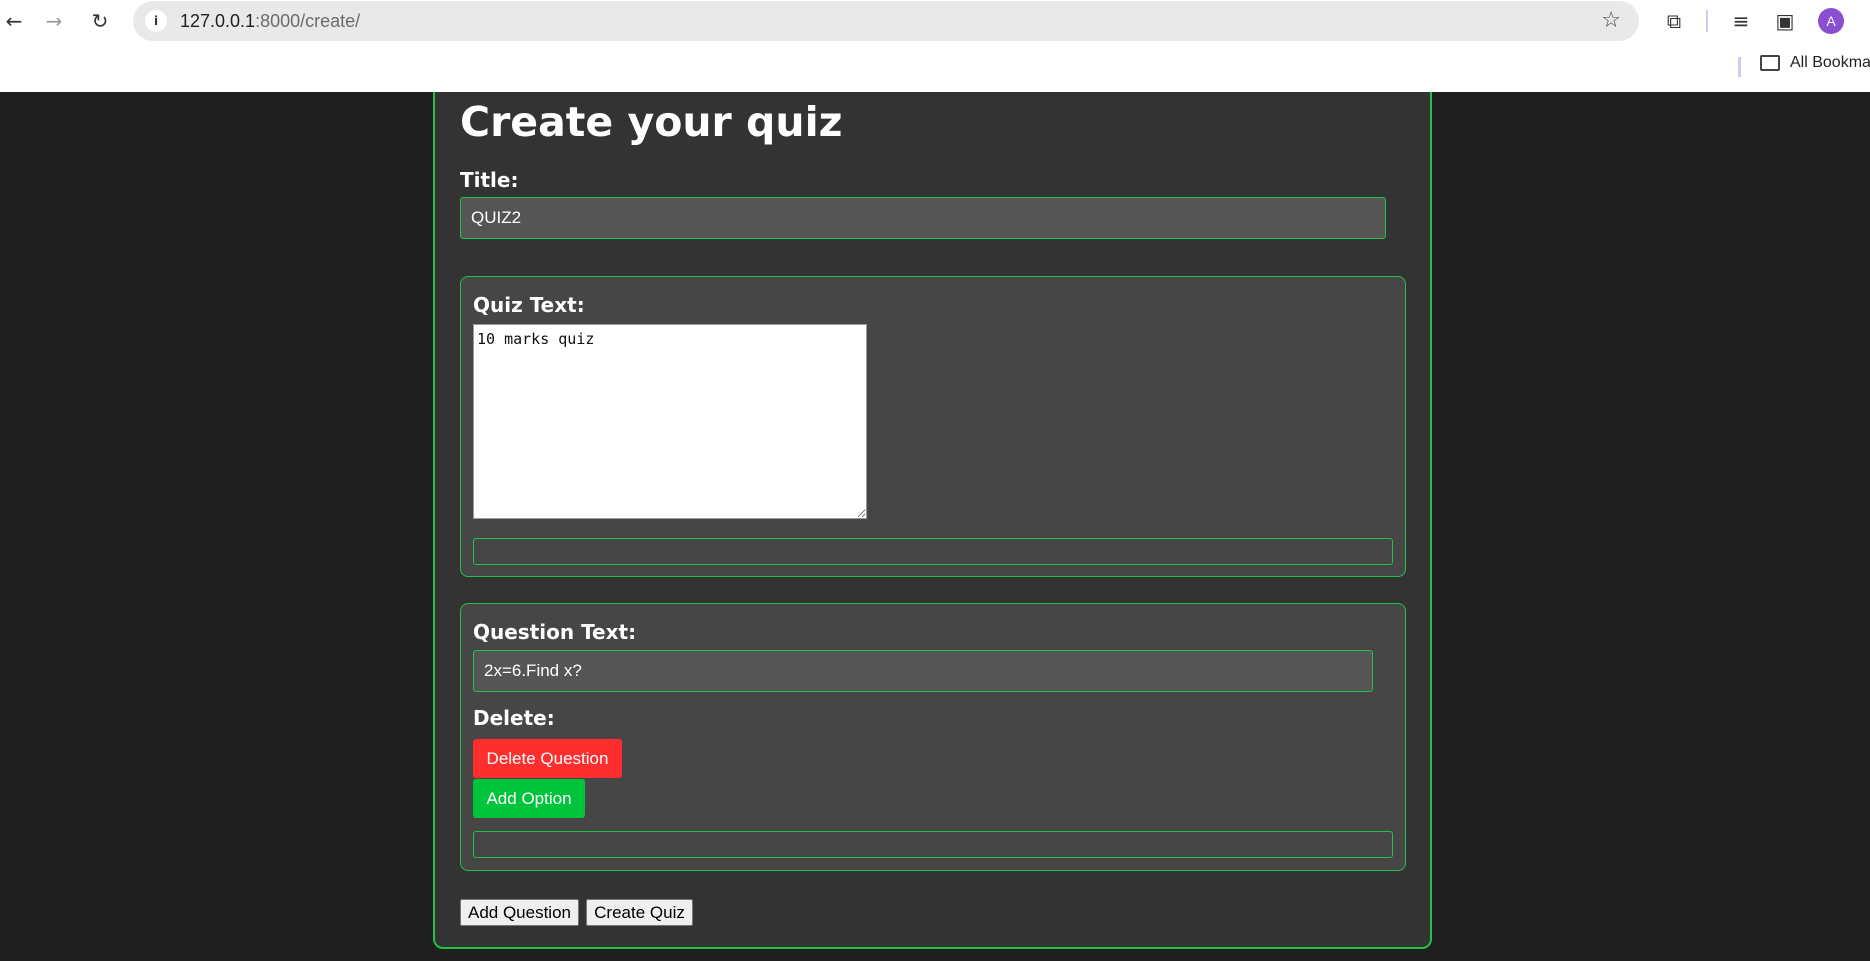 This screenshot has height=961, width=1870. Describe the element at coordinates (886, 21) in the screenshot. I see `address-bar: i 127.0.0.1:8000/create/ ☆` at that location.